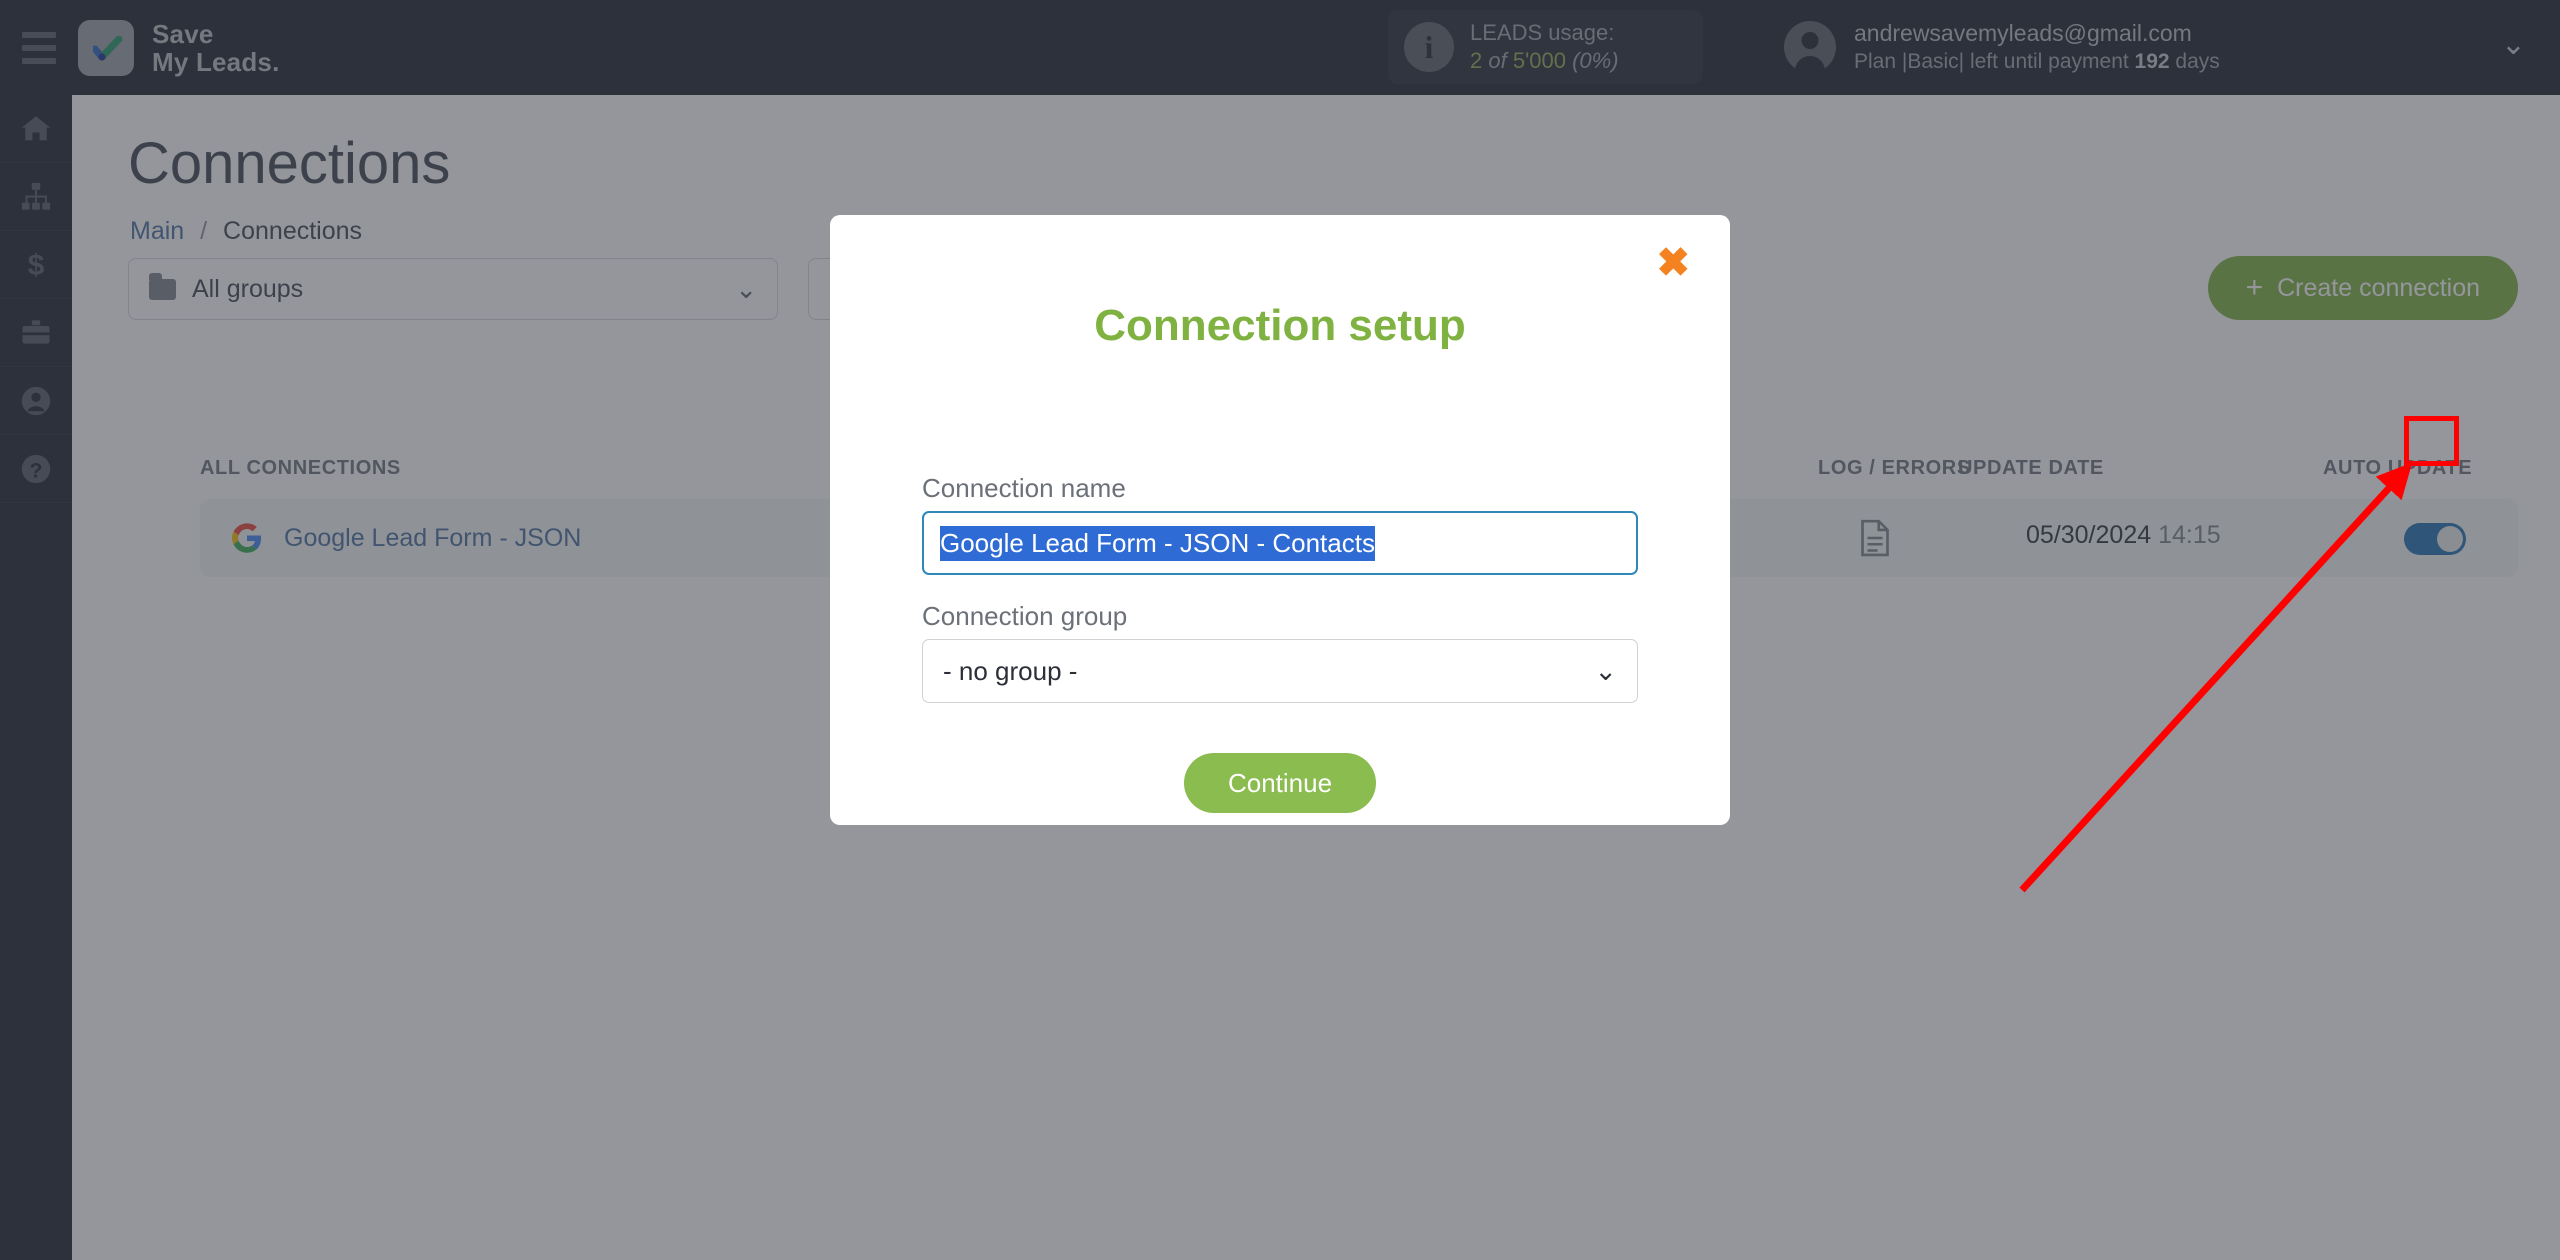  I want to click on chevron-down-icon: ⌄, so click(1605, 670).